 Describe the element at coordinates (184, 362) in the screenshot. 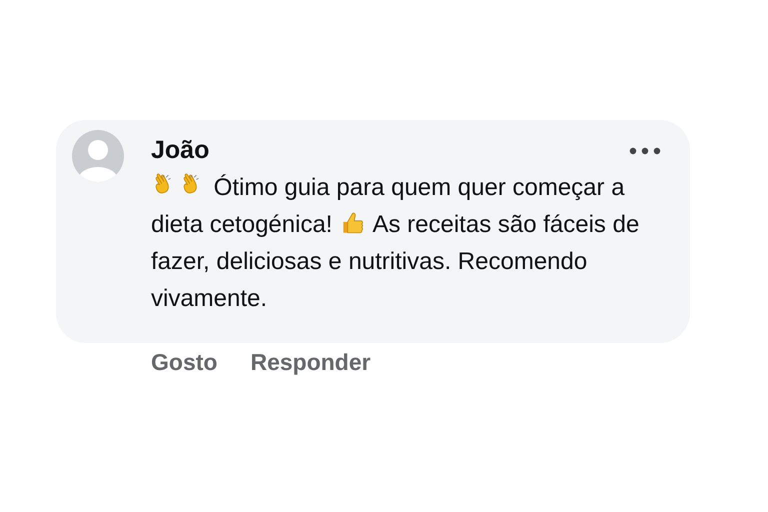

I see `action-link: Gosto` at that location.